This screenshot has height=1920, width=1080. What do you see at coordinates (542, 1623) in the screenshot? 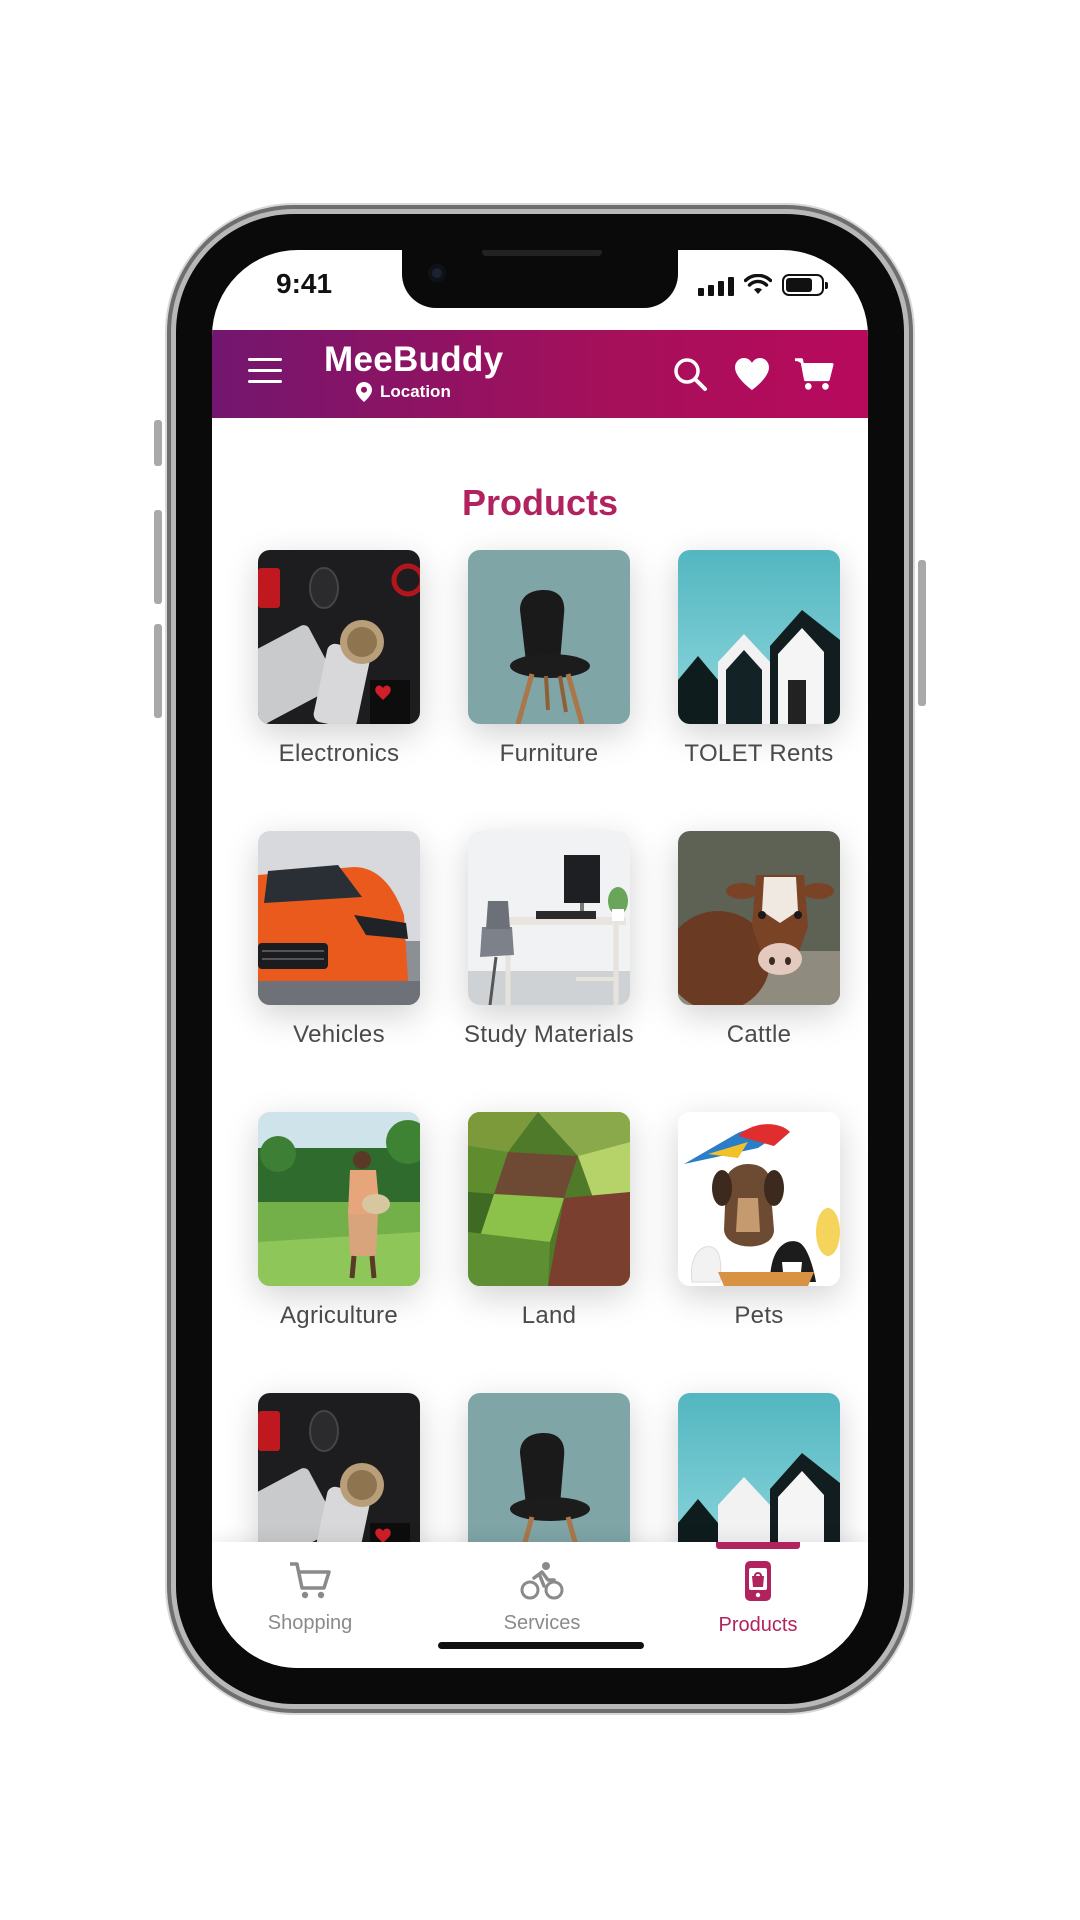
I see `nav-label-services: Services` at bounding box center [542, 1623].